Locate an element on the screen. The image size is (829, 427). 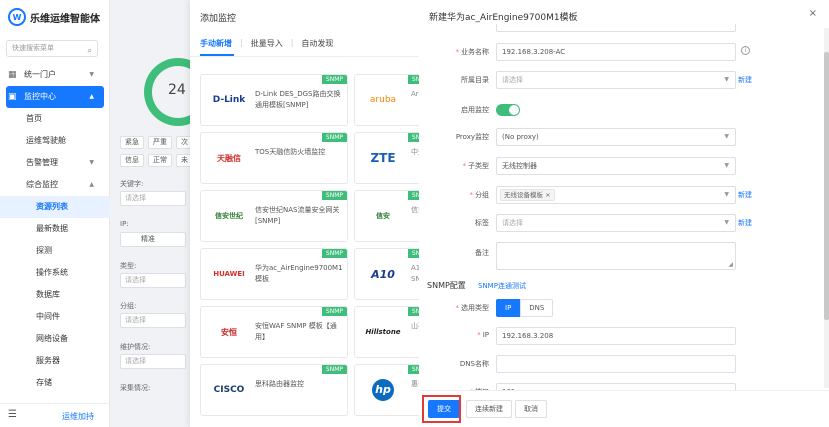
new-directory-link: 新建 is located at coordinates (745, 80).